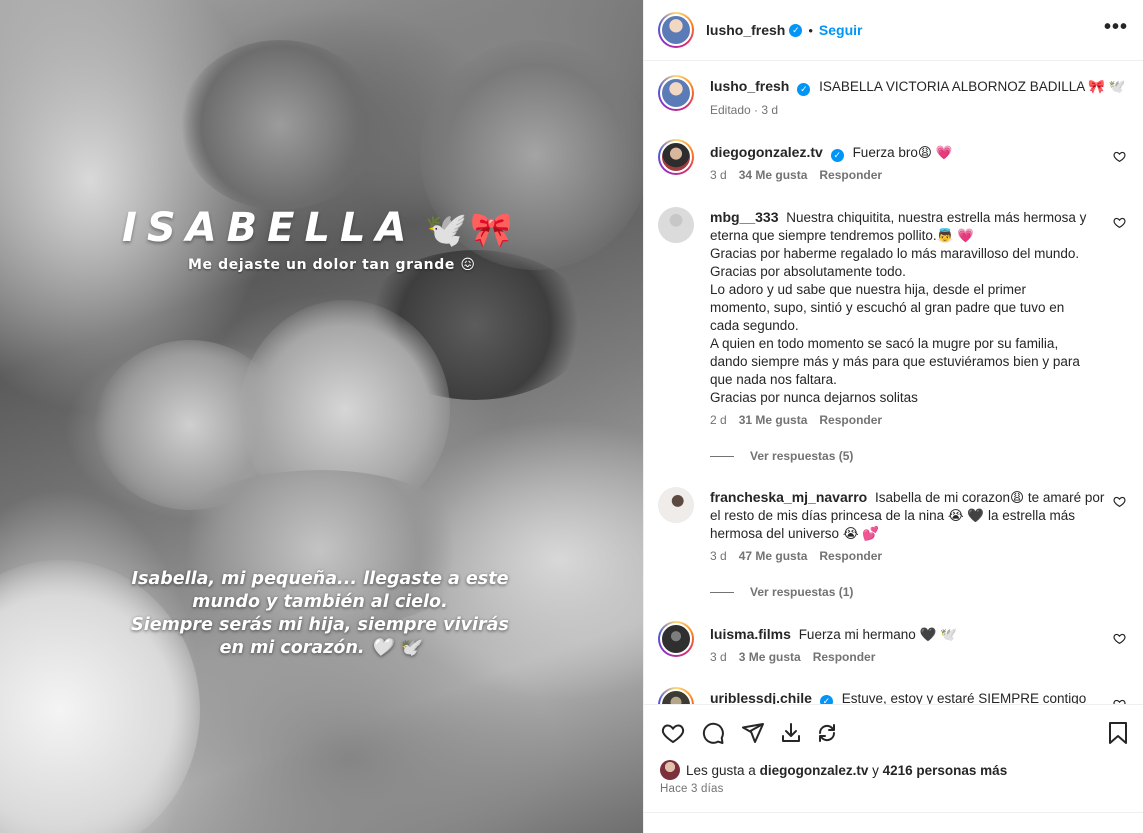  I want to click on story-title: ISABELLA, so click(269, 228).